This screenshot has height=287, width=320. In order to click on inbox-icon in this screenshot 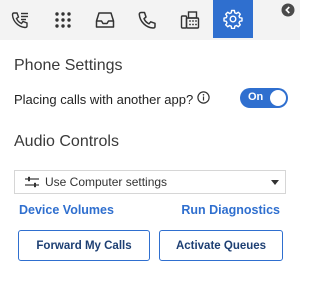, I will do `click(105, 20)`.